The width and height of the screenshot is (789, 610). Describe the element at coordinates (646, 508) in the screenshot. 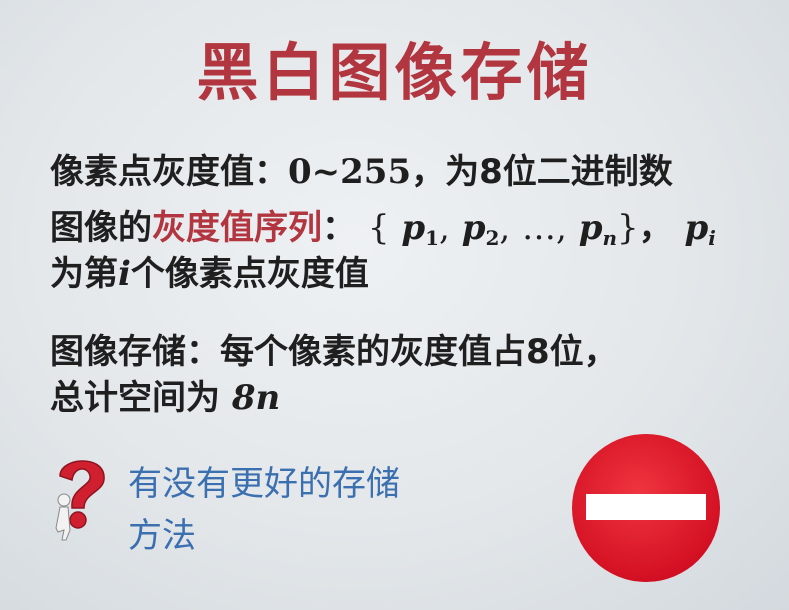

I see `no-entry-sign-icon` at that location.